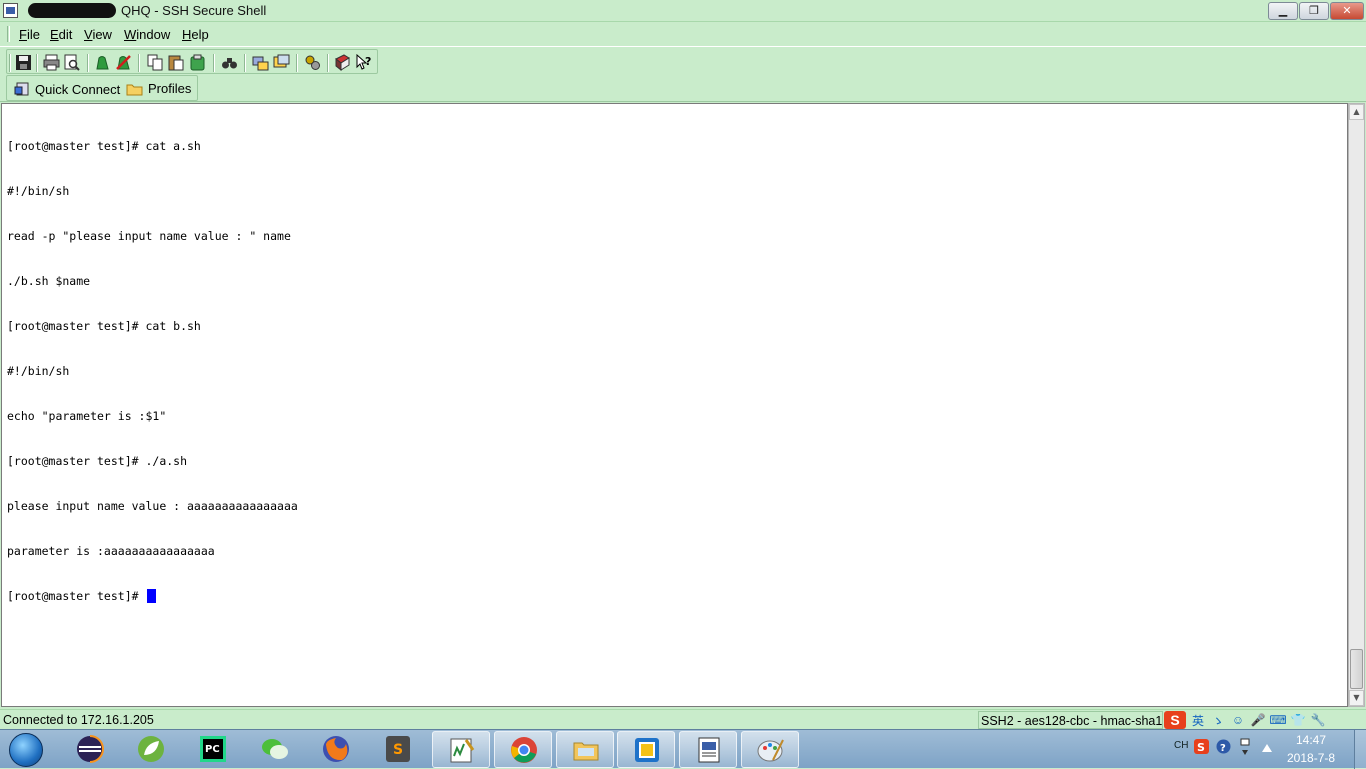 The height and width of the screenshot is (769, 1366). I want to click on maximize-button: ❐, so click(1314, 11).